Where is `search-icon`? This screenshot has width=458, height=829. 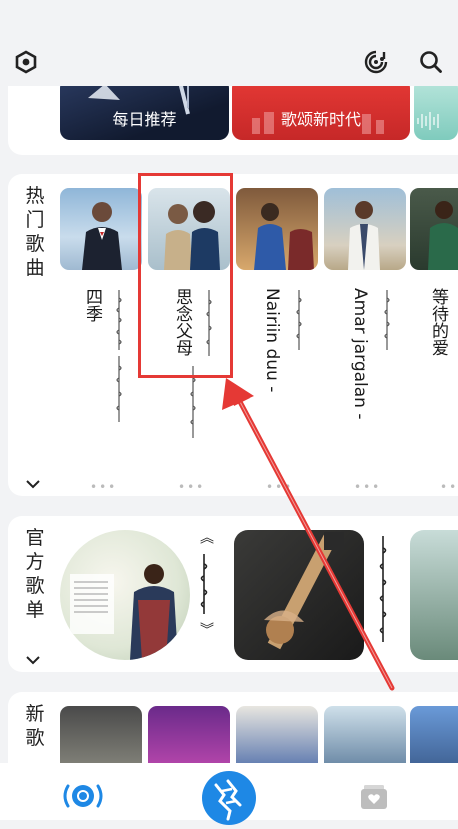
search-icon is located at coordinates (431, 62).